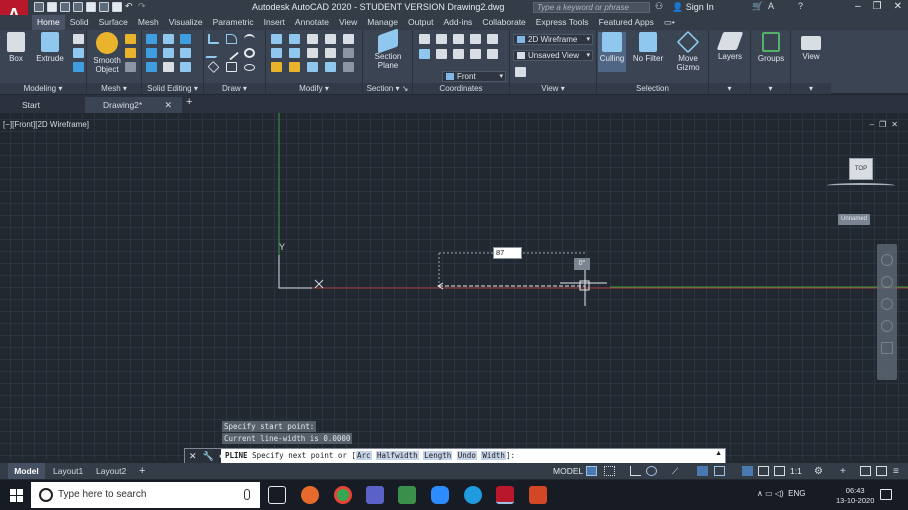 The height and width of the screenshot is (510, 908). I want to click on tab-surface: Surface, so click(113, 22).